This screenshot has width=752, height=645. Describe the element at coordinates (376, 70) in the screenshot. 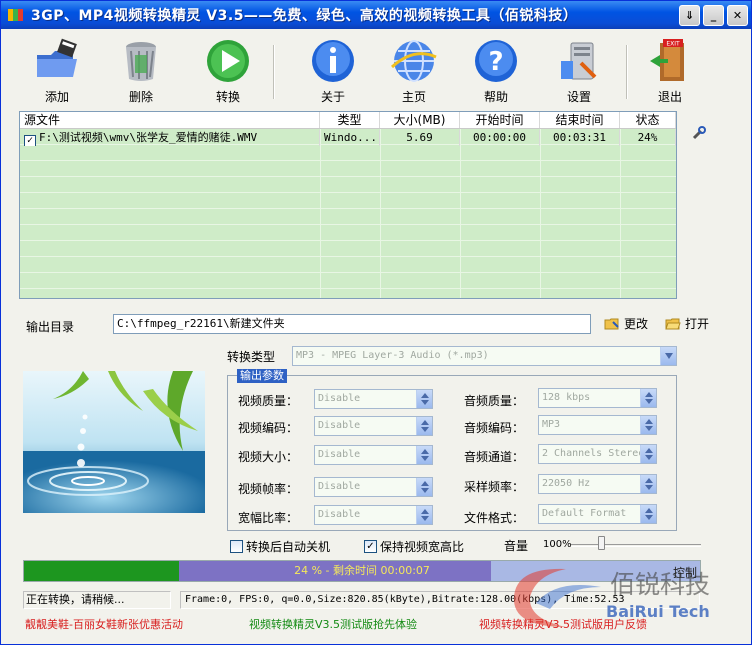

I see `toolbar: 添加 删除 转换 关于 主页 ? 帮助 设置 EXIT 退出` at that location.